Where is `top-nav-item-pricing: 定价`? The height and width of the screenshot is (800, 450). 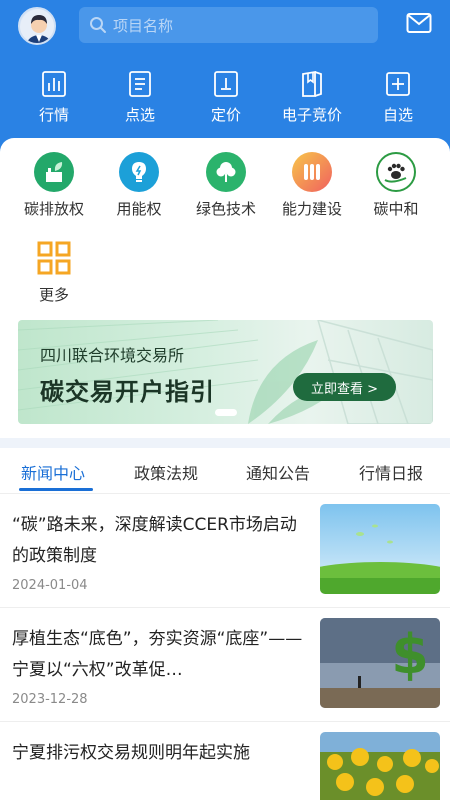
top-nav-item-pricing: 定价 is located at coordinates (226, 100).